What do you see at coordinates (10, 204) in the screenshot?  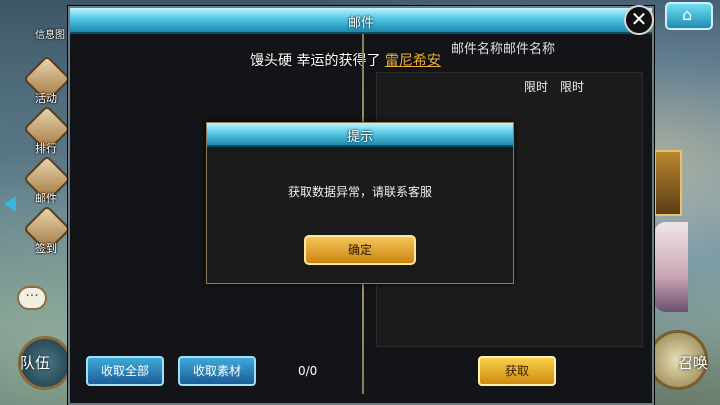 I see `left-arrow-icon` at bounding box center [10, 204].